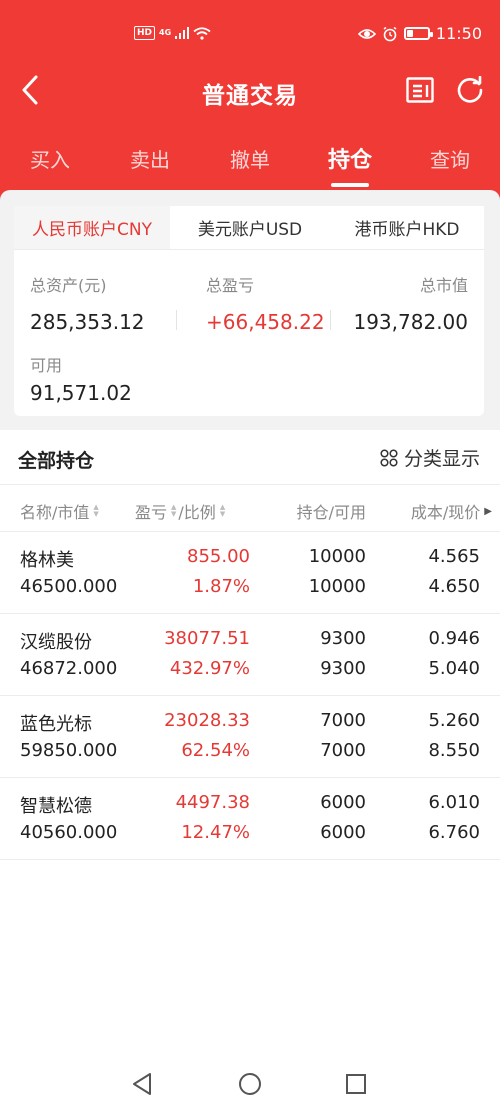  What do you see at coordinates (265, 322) in the screenshot?
I see `total-profit-value: +66,458.22` at bounding box center [265, 322].